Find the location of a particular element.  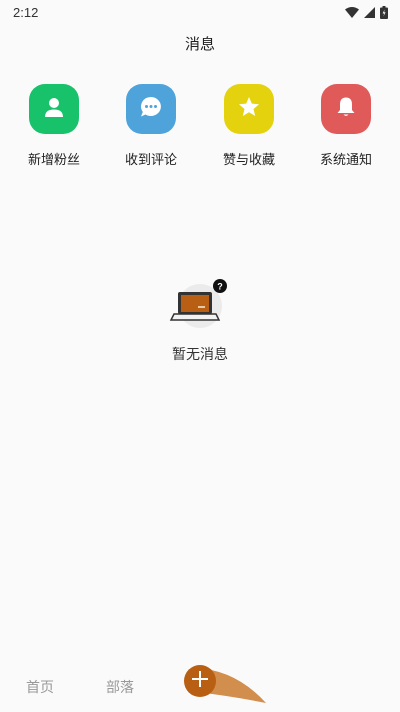

comments-received-button: 收到评论 is located at coordinates (151, 126).